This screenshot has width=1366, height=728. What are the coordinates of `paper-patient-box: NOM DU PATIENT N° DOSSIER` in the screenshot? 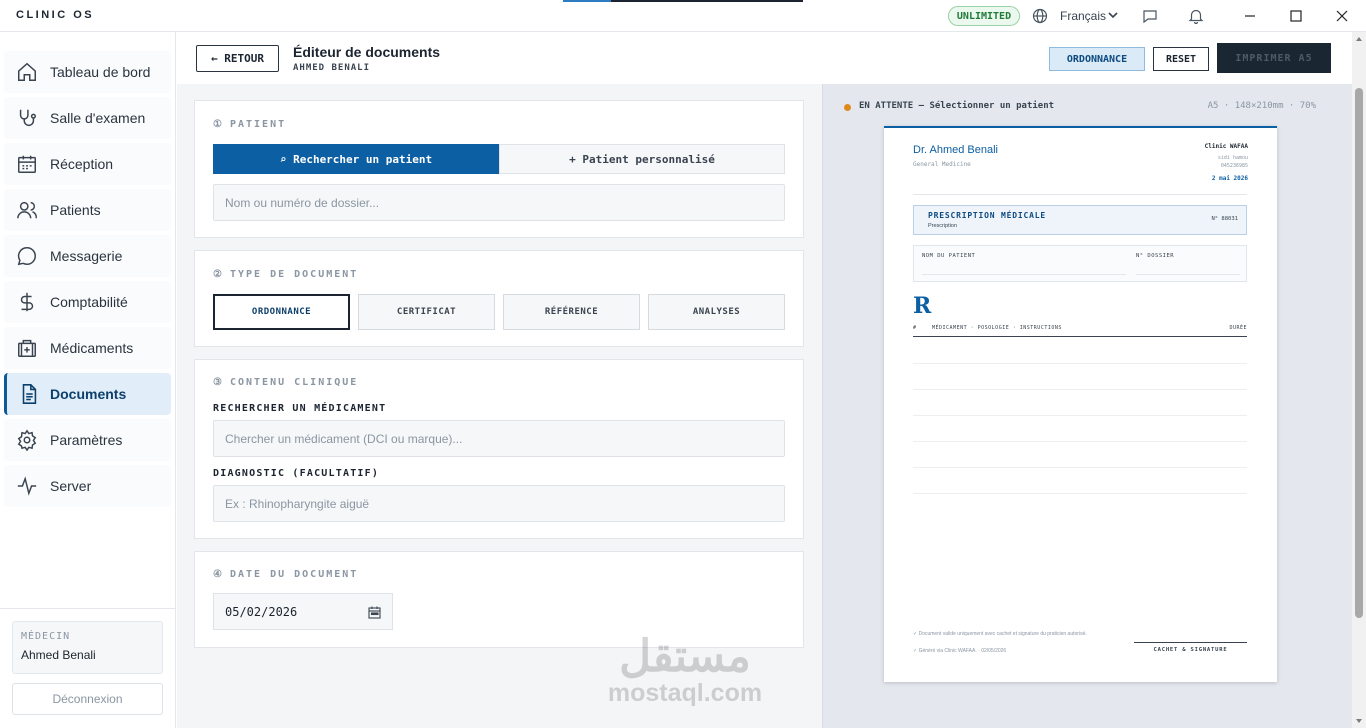 It's located at (1080, 263).